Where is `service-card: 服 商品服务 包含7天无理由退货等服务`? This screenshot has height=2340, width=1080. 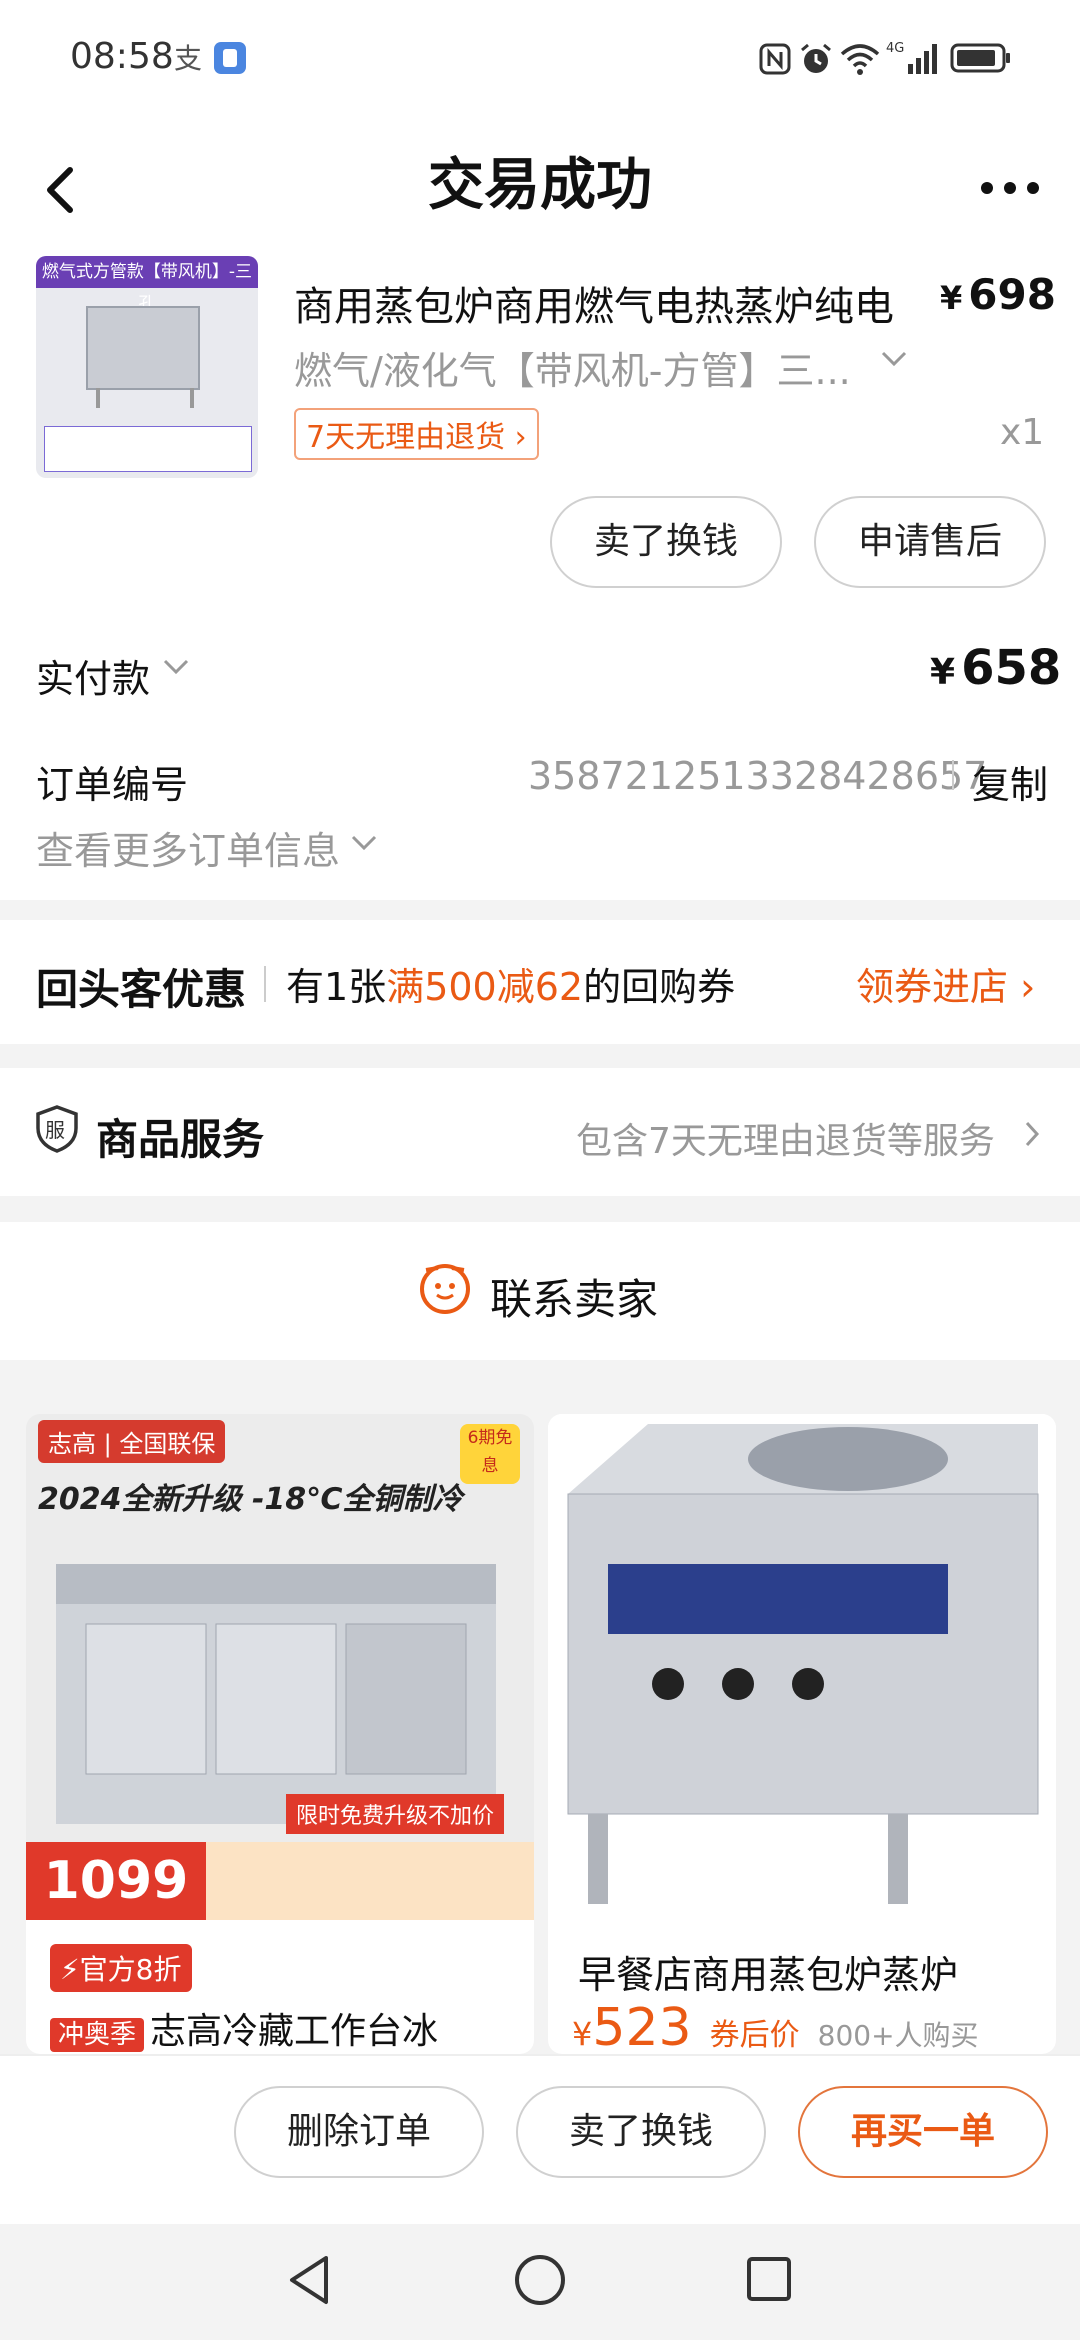
service-card: 服 商品服务 包含7天无理由退货等服务 is located at coordinates (540, 1132).